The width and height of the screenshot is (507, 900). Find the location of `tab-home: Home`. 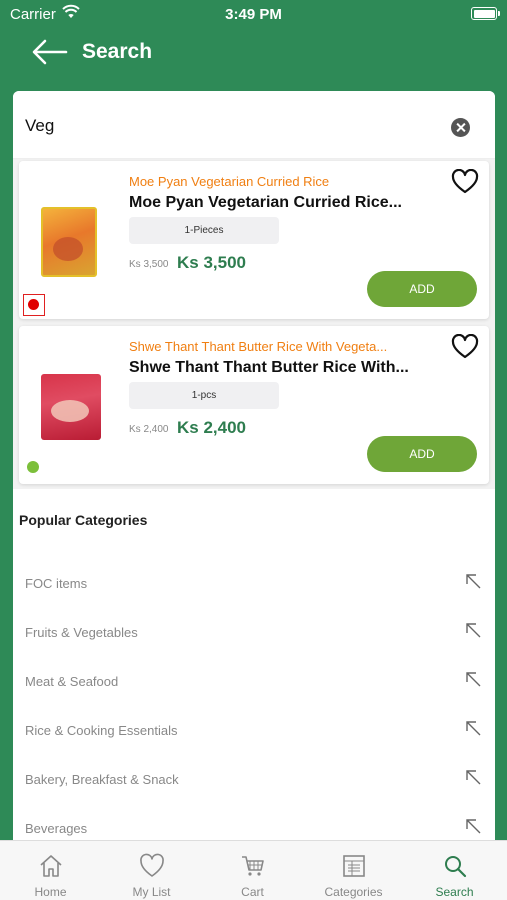

tab-home: Home is located at coordinates (50, 870).